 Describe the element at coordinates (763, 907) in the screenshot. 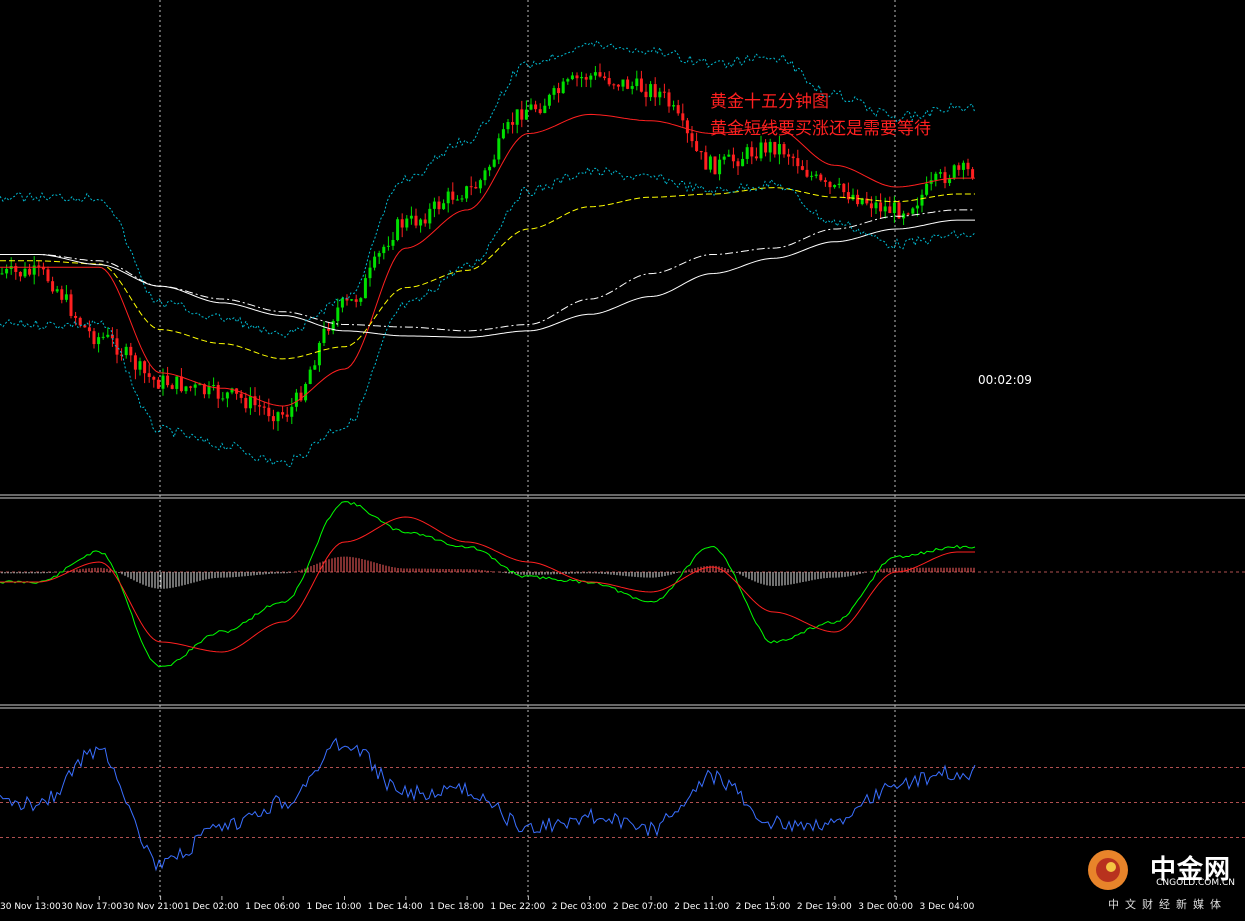

I see `time-tick-label: 2 Dec 15:00` at that location.